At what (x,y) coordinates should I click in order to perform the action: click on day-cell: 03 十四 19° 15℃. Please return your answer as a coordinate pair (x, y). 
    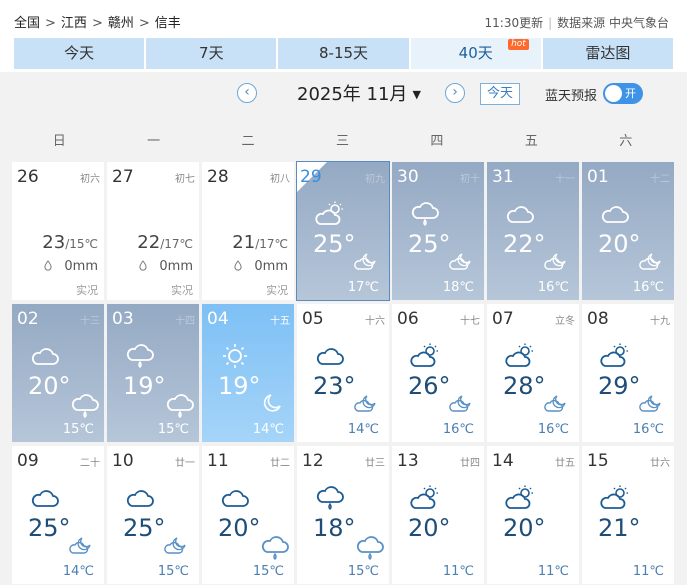
    Looking at the image, I should click on (153, 373).